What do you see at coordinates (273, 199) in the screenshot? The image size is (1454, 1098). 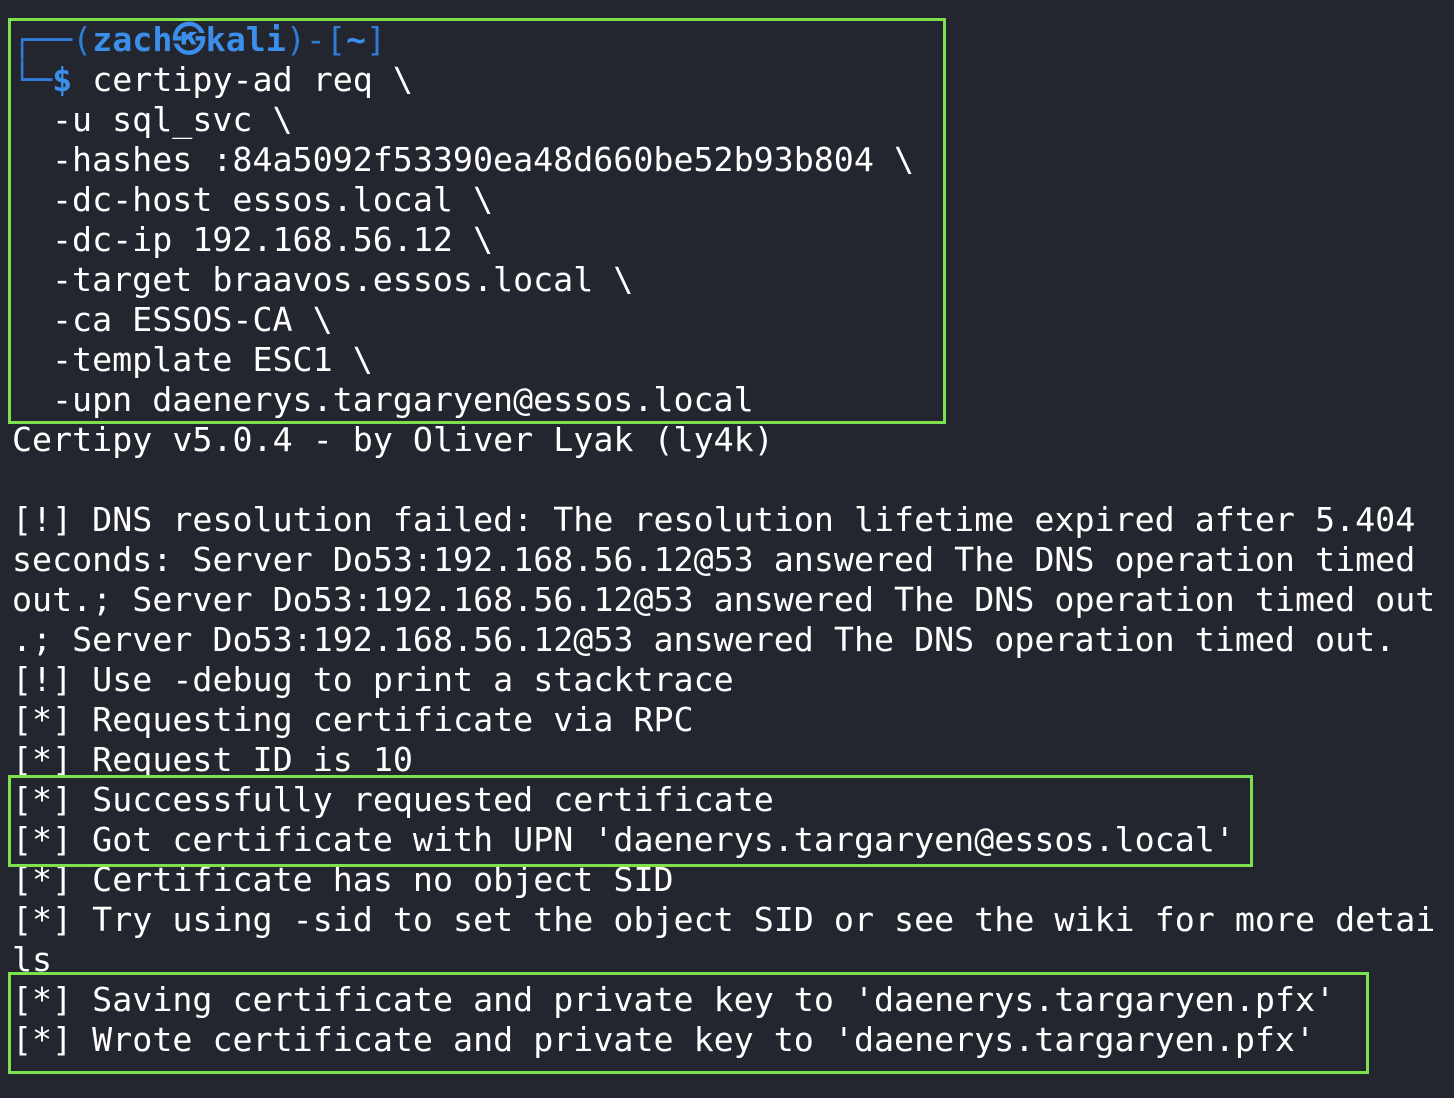 I see `command-arg: -dc-host essos.local \` at bounding box center [273, 199].